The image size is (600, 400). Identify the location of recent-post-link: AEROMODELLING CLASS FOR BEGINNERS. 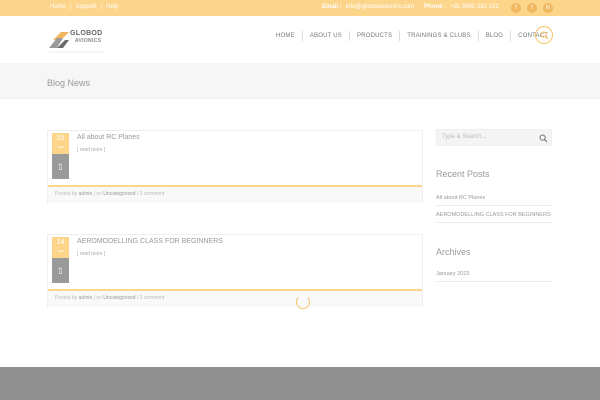
(493, 215).